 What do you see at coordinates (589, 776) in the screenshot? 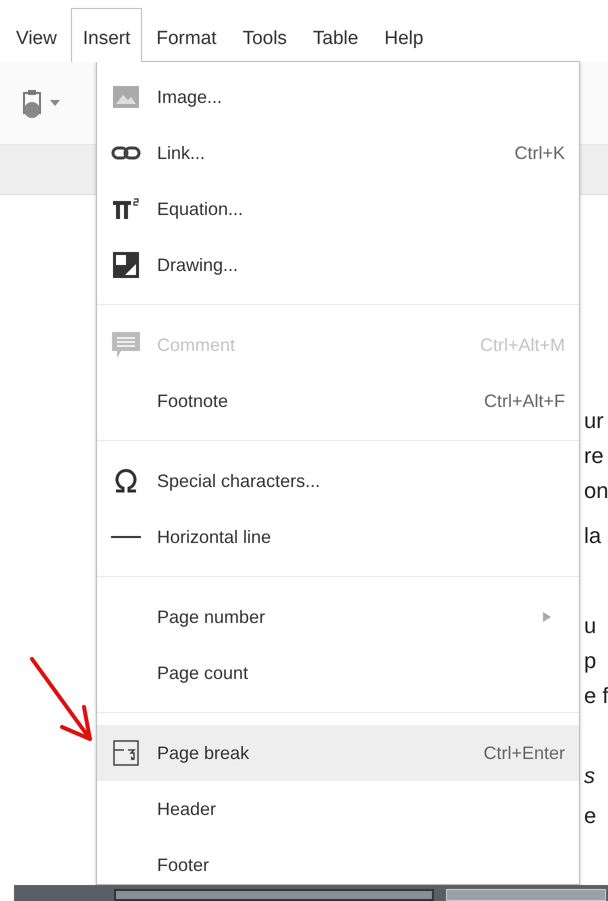
I see `document-text: s` at bounding box center [589, 776].